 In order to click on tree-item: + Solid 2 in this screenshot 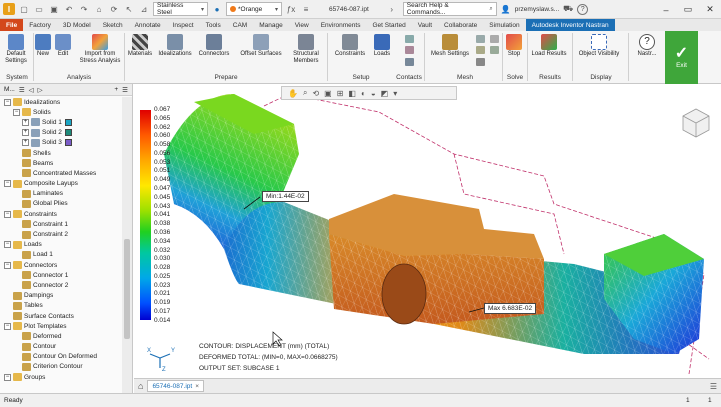, I will do `click(61, 133)`.